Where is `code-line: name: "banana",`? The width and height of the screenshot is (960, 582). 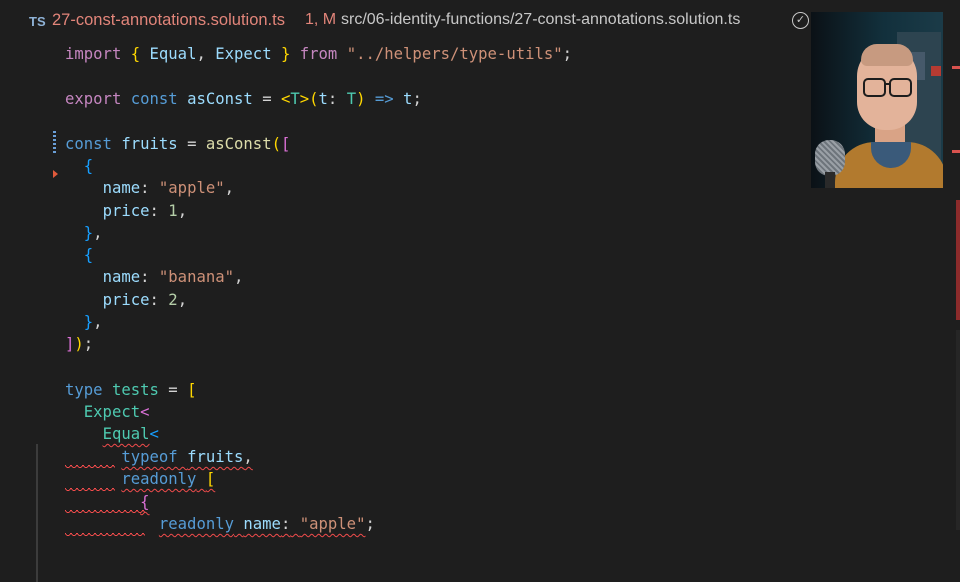 code-line: name: "banana", is located at coordinates (173, 277).